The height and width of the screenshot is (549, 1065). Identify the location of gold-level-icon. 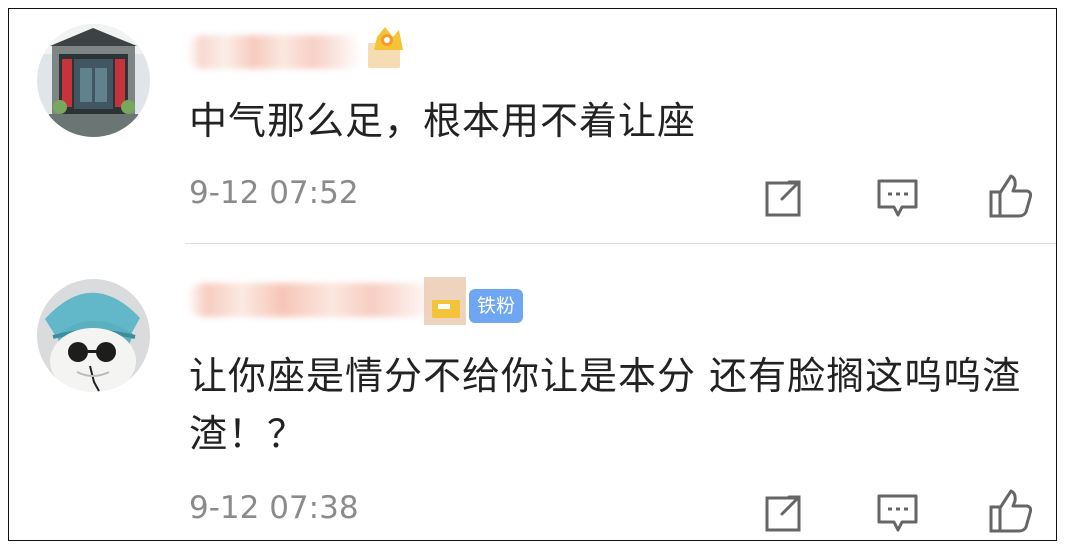
(445, 301).